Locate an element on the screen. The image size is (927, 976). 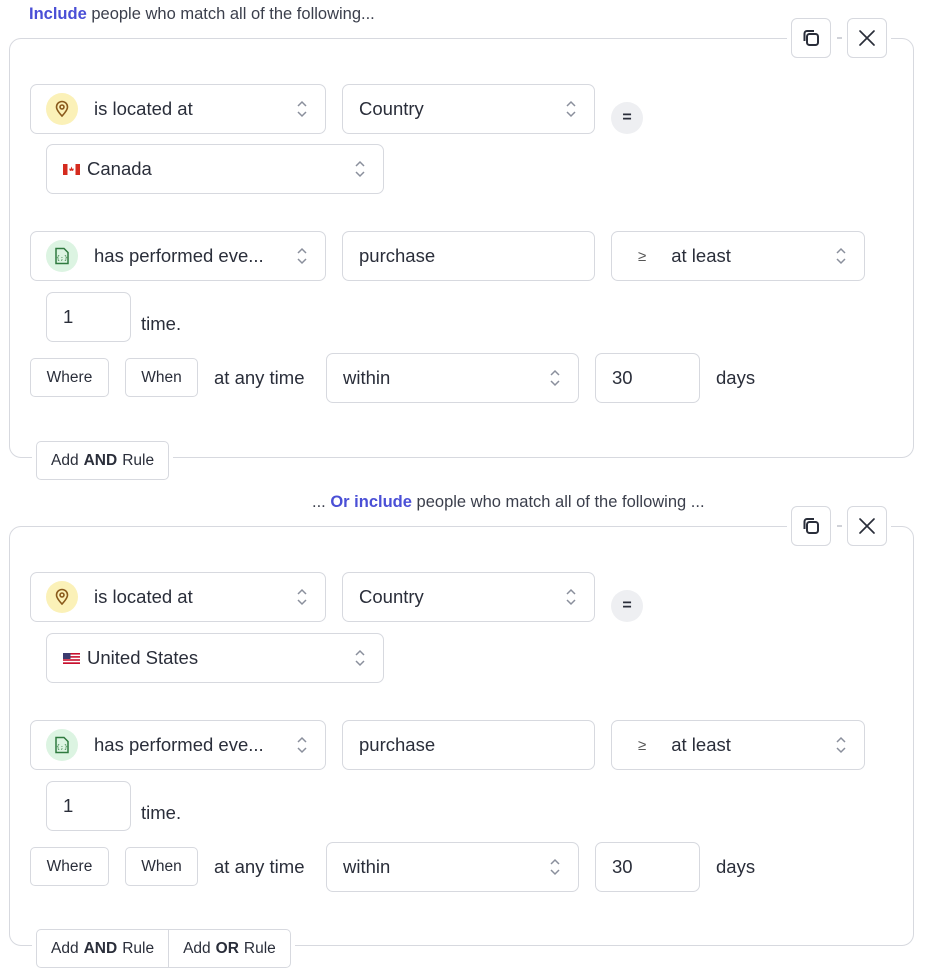
add-or-rule-button: Add OR Rule is located at coordinates (230, 948).